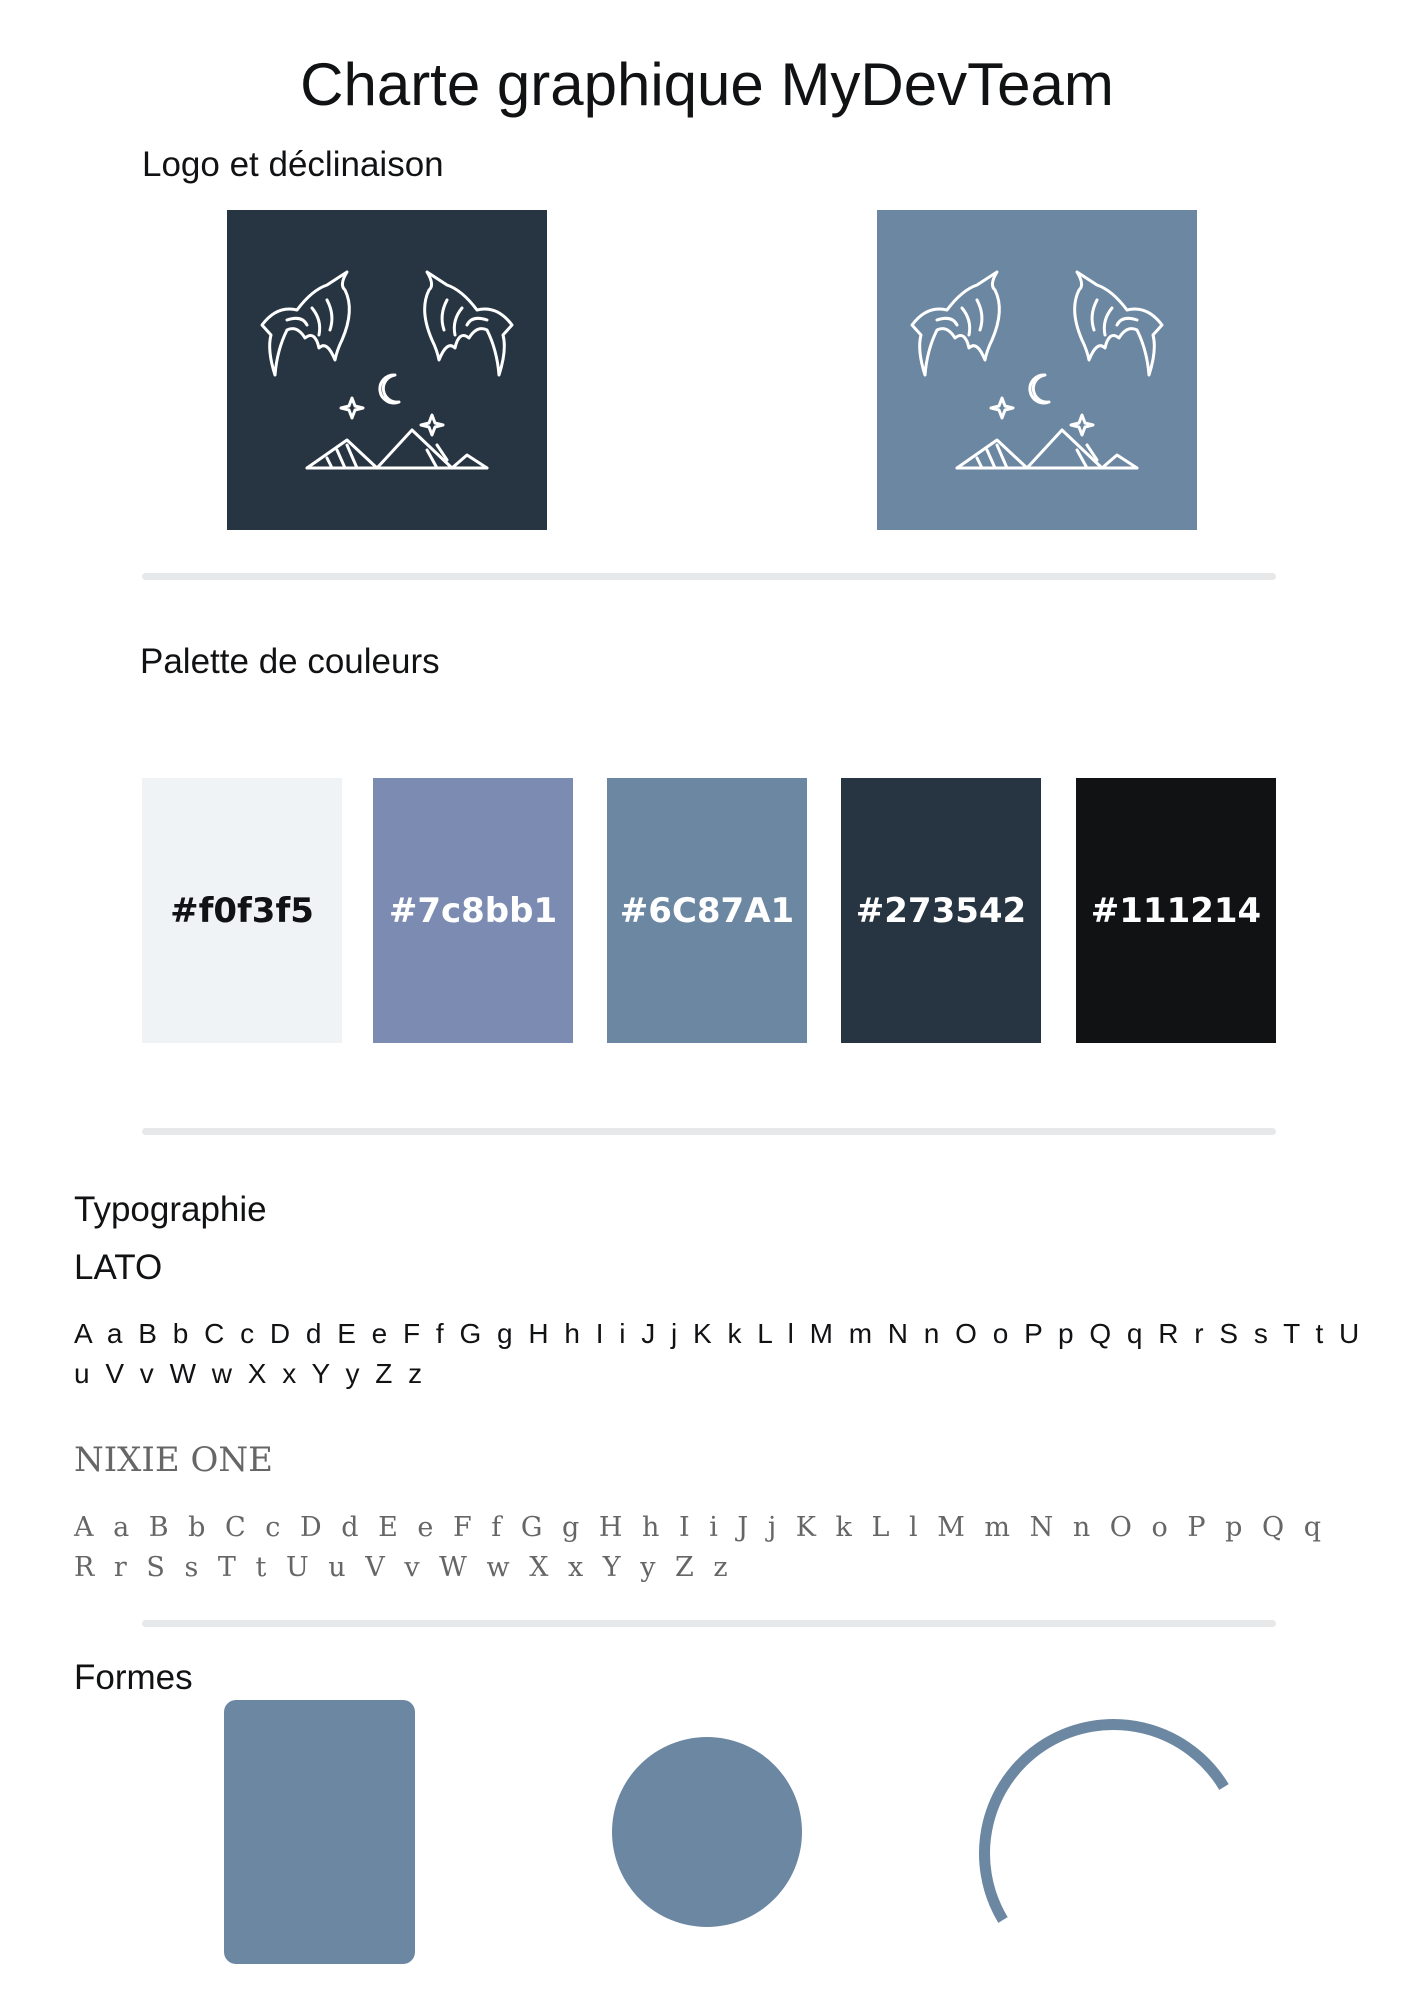 This screenshot has height=2000, width=1414. I want to click on howling-wolves-logo-alt-icon, so click(1037, 370).